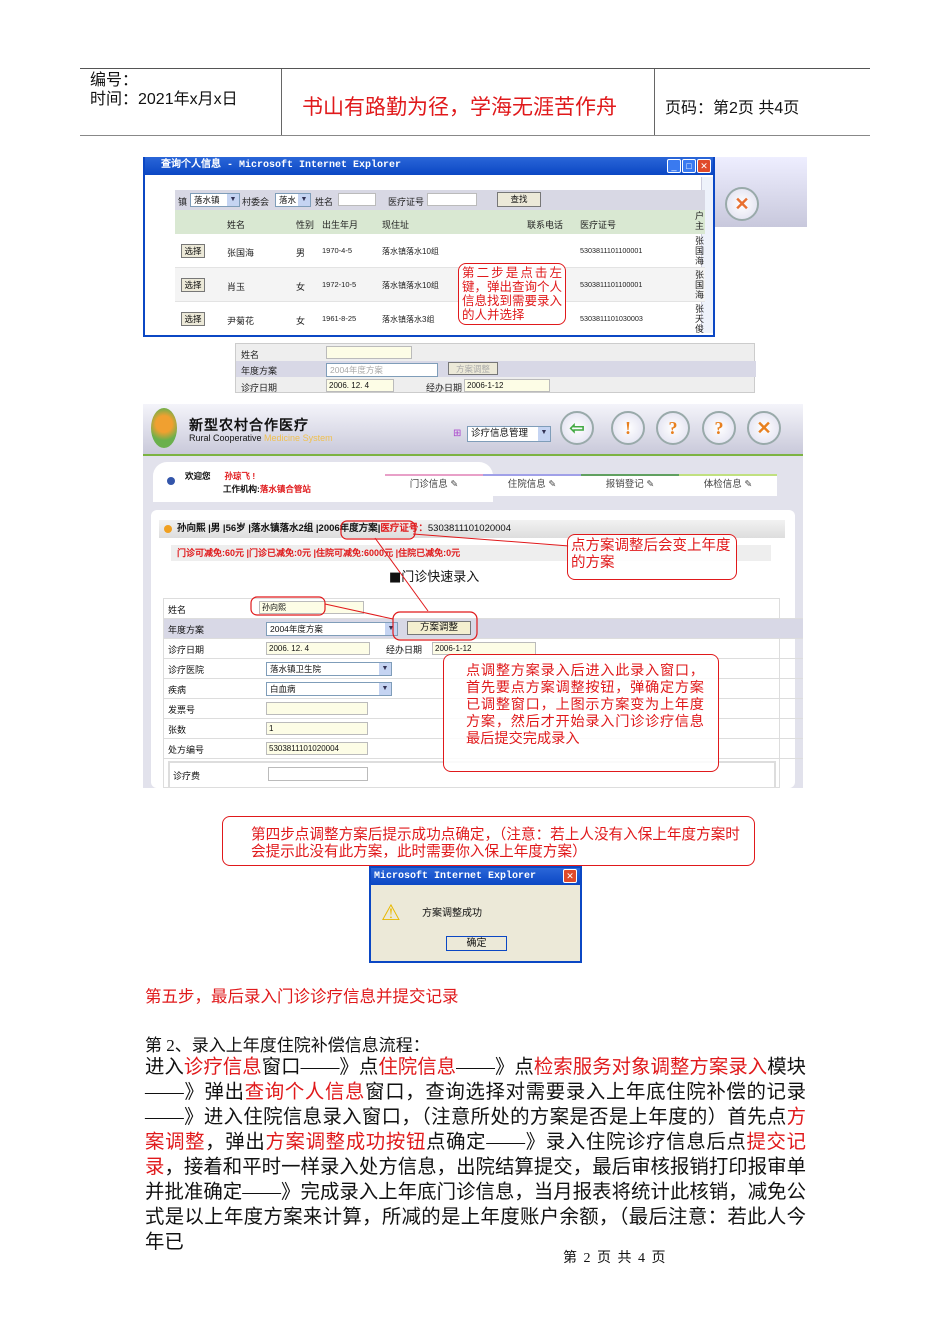 Image resolution: width=950 pixels, height=1344 pixels. I want to click on plan-select: 2004年度方案, so click(382, 370).